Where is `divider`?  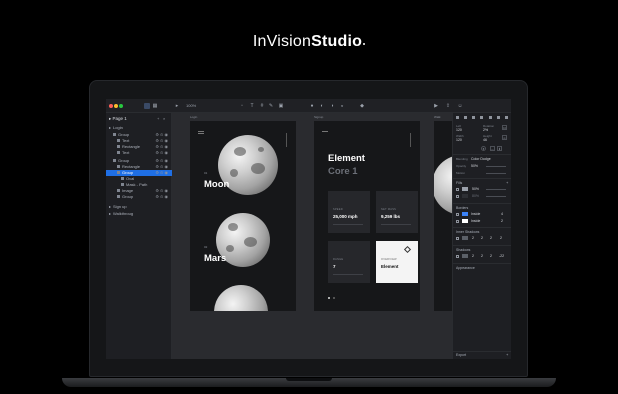 divider is located at coordinates (482, 203).